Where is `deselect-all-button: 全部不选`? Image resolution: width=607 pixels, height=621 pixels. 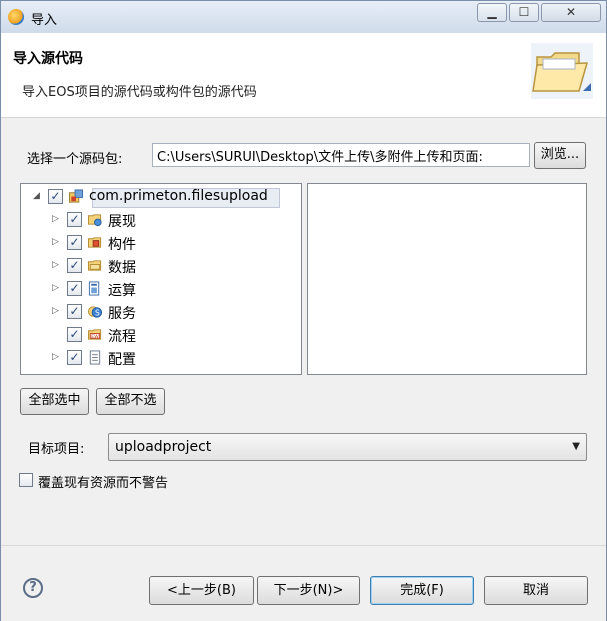 deselect-all-button: 全部不选 is located at coordinates (130, 401).